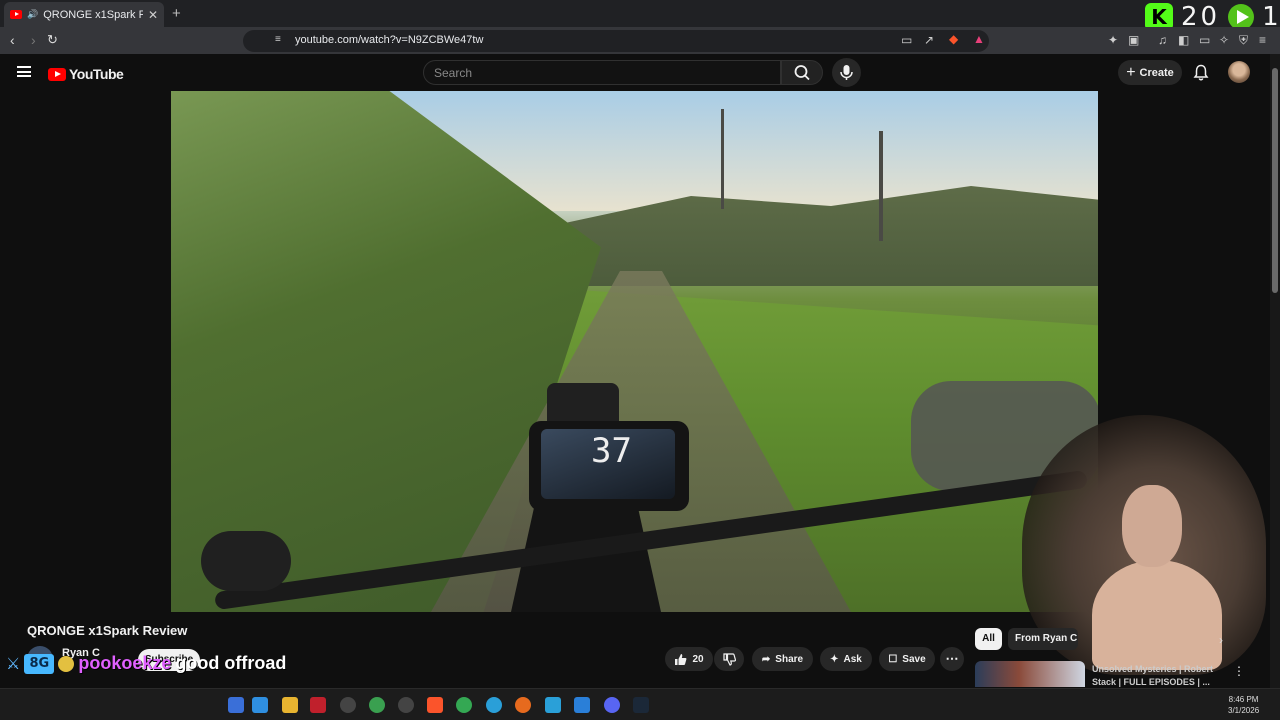 The height and width of the screenshot is (720, 1280). Describe the element at coordinates (988, 639) in the screenshot. I see `chip-all: All` at that location.